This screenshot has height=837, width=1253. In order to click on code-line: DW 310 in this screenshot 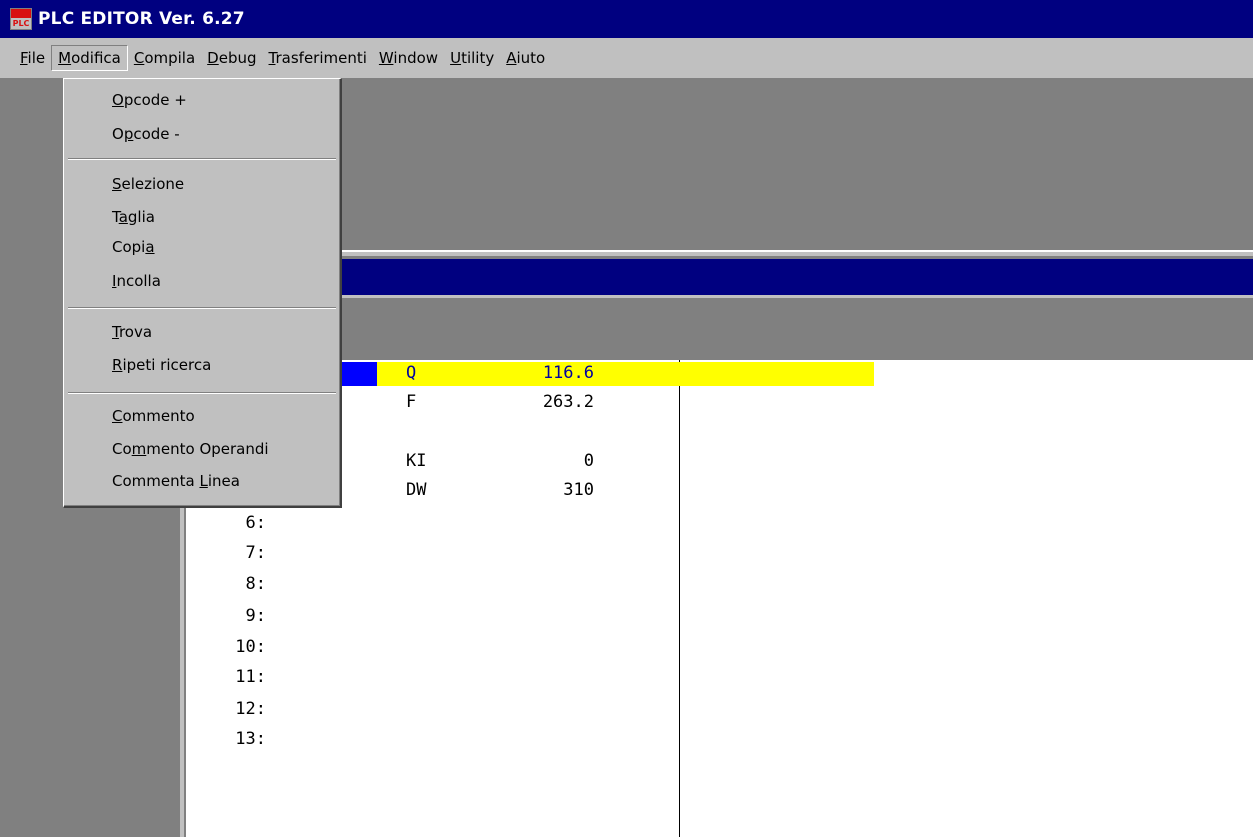, I will do `click(718, 490)`.